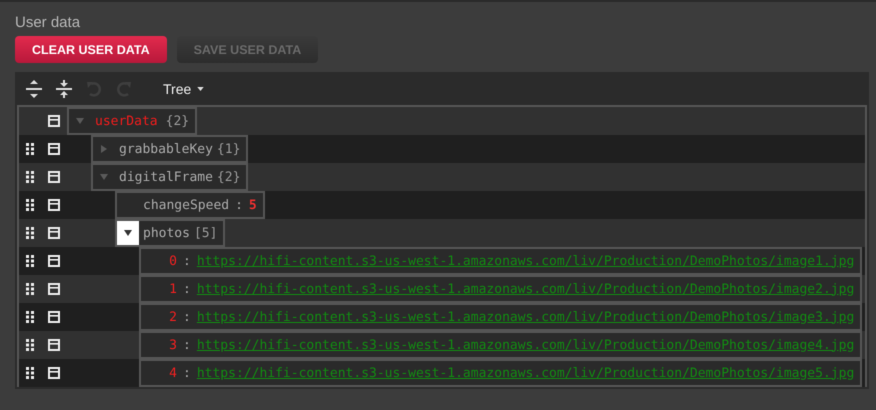 The height and width of the screenshot is (410, 876). I want to click on count-label: {1}, so click(228, 149).